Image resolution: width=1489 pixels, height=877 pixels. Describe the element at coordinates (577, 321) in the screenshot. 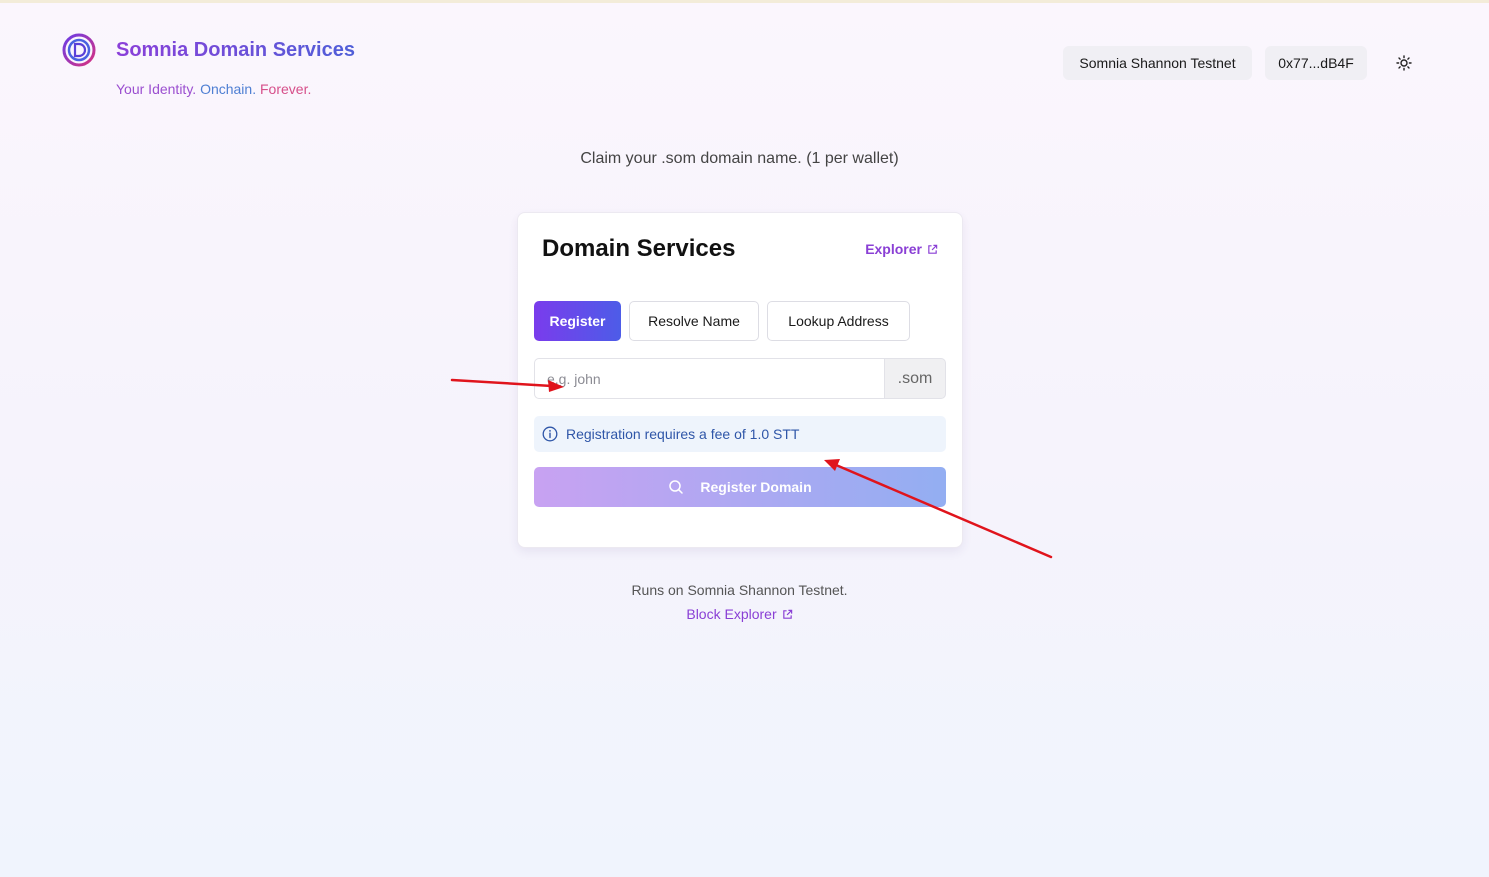

I see `tab-register: Register` at that location.